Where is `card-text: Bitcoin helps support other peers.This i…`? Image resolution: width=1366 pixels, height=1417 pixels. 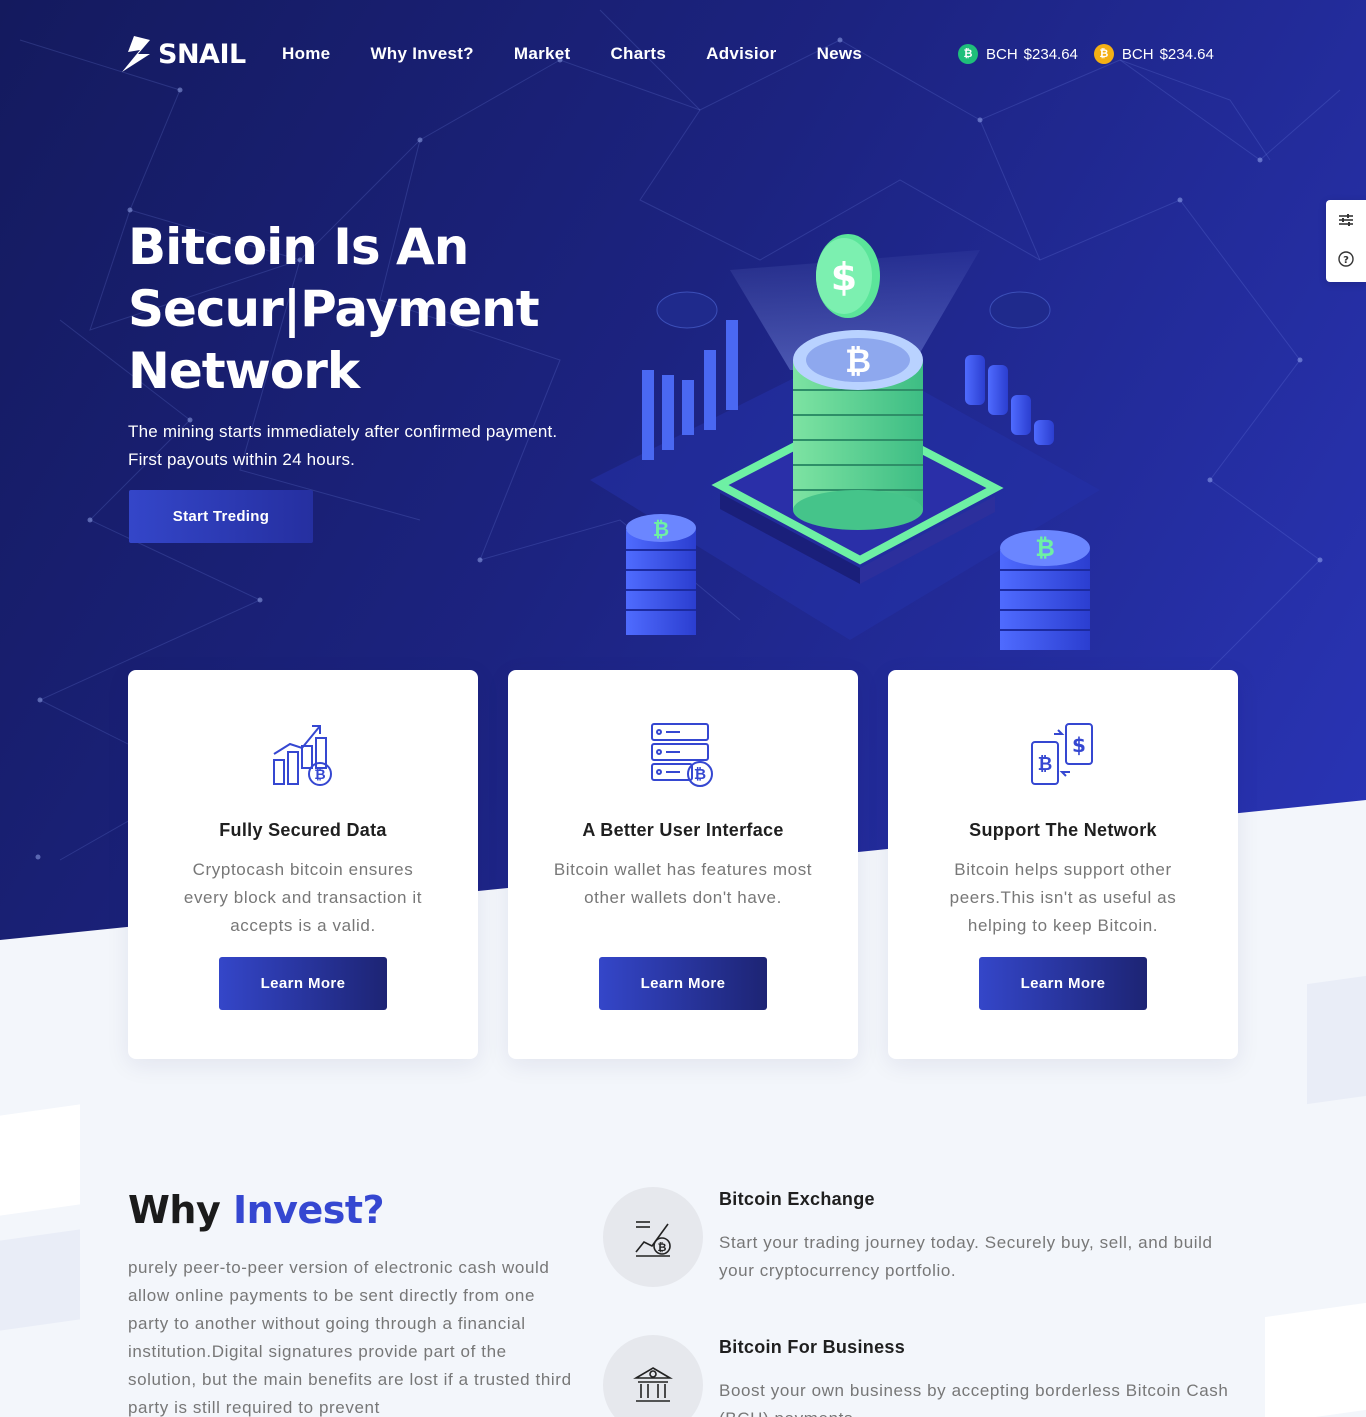 card-text: Bitcoin helps support other peers.This i… is located at coordinates (1063, 897).